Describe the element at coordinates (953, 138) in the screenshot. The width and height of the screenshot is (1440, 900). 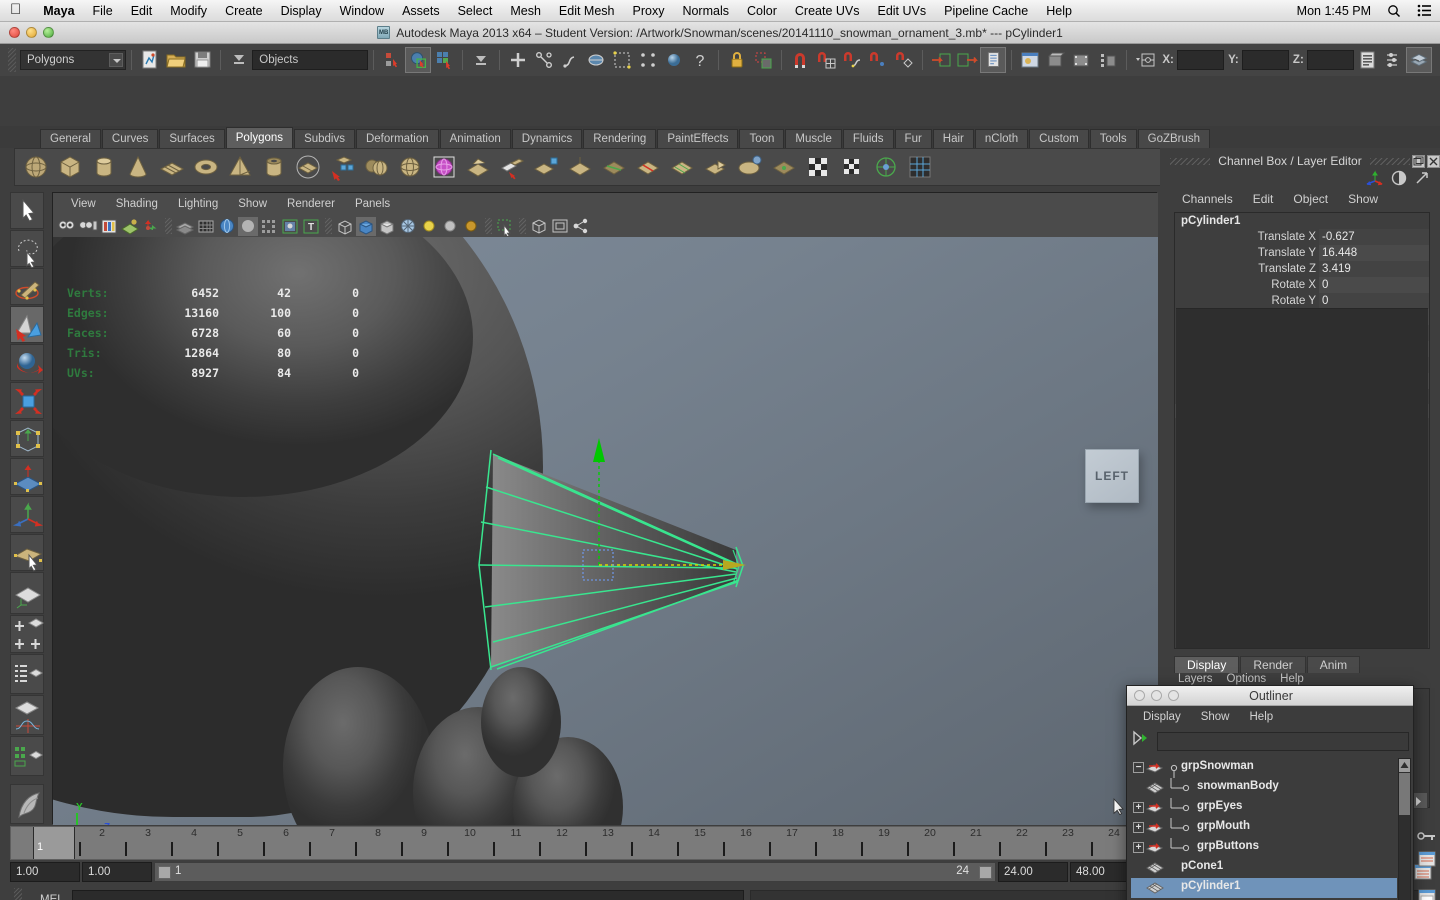
I see `shelf-tab-hair: Hair` at that location.